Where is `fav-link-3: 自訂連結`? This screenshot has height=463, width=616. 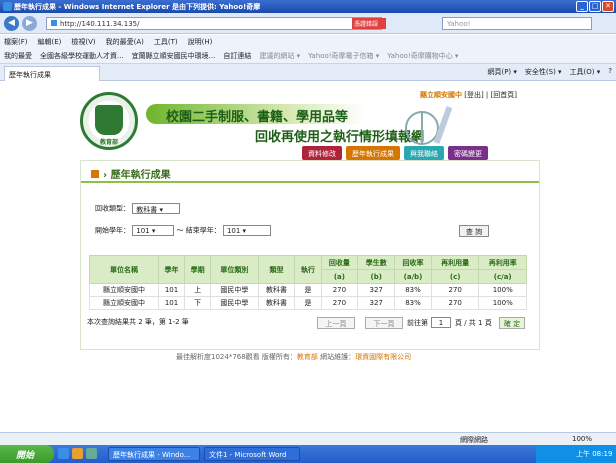 fav-link-3: 自訂連結 is located at coordinates (237, 55).